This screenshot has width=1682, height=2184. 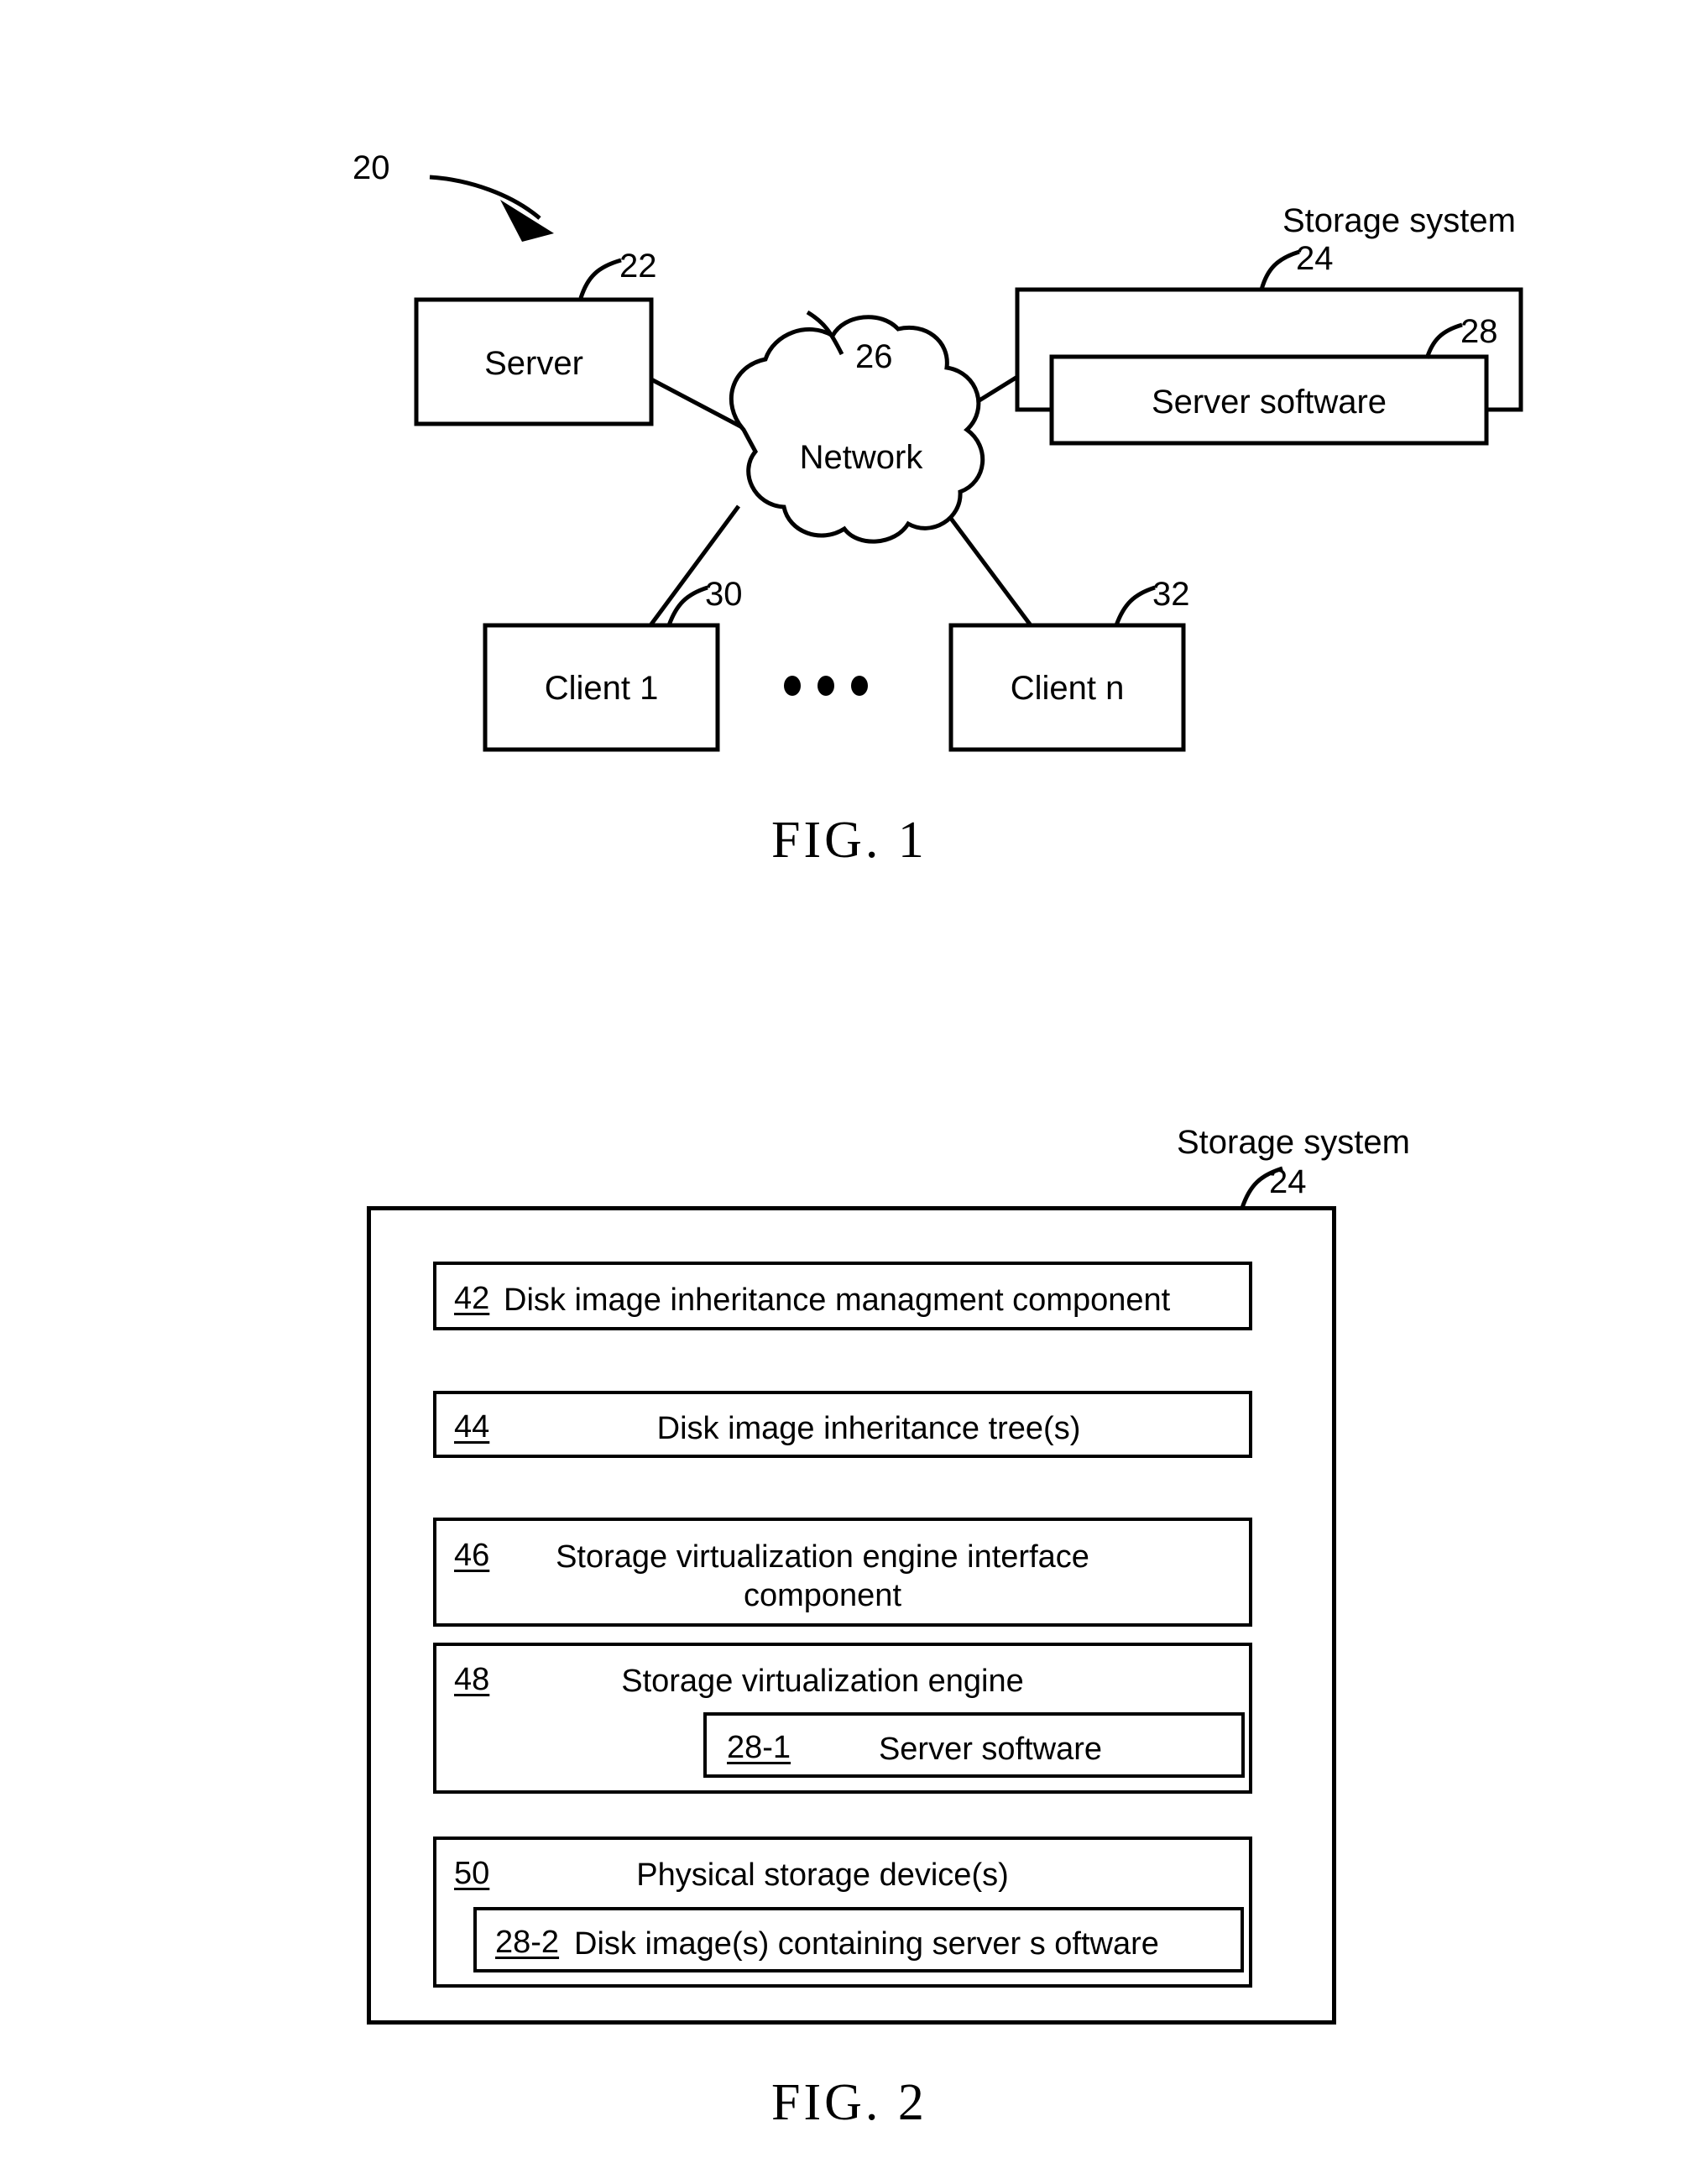 I want to click on fig1-ref-32: 32, so click(x=1171, y=594).